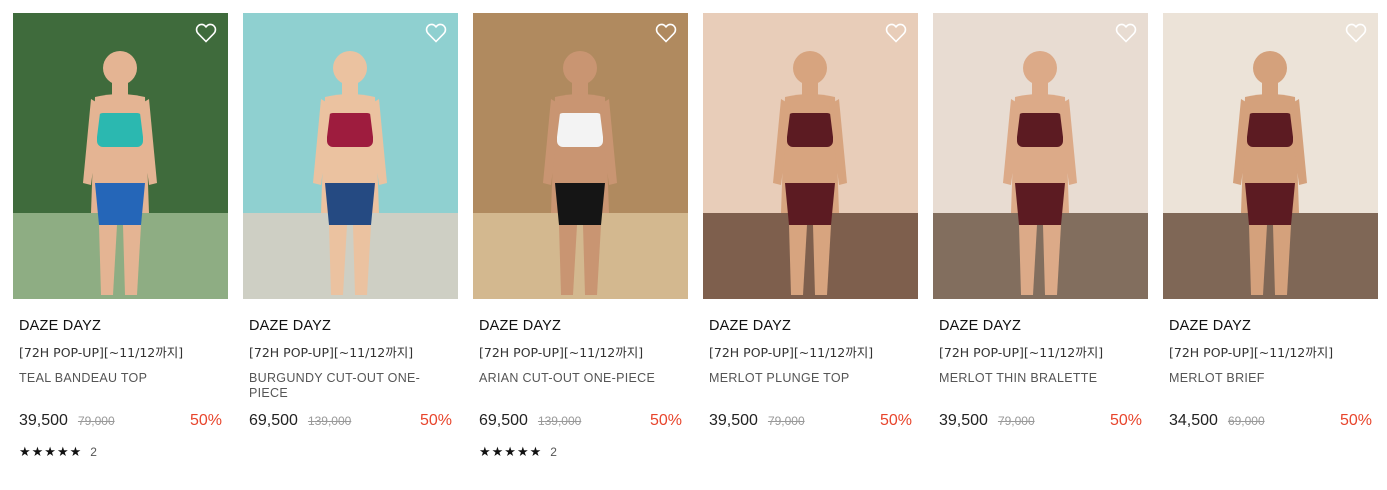 Image resolution: width=1387 pixels, height=490 pixels. I want to click on product-name: MERLOT BRIEF, so click(1270, 378).